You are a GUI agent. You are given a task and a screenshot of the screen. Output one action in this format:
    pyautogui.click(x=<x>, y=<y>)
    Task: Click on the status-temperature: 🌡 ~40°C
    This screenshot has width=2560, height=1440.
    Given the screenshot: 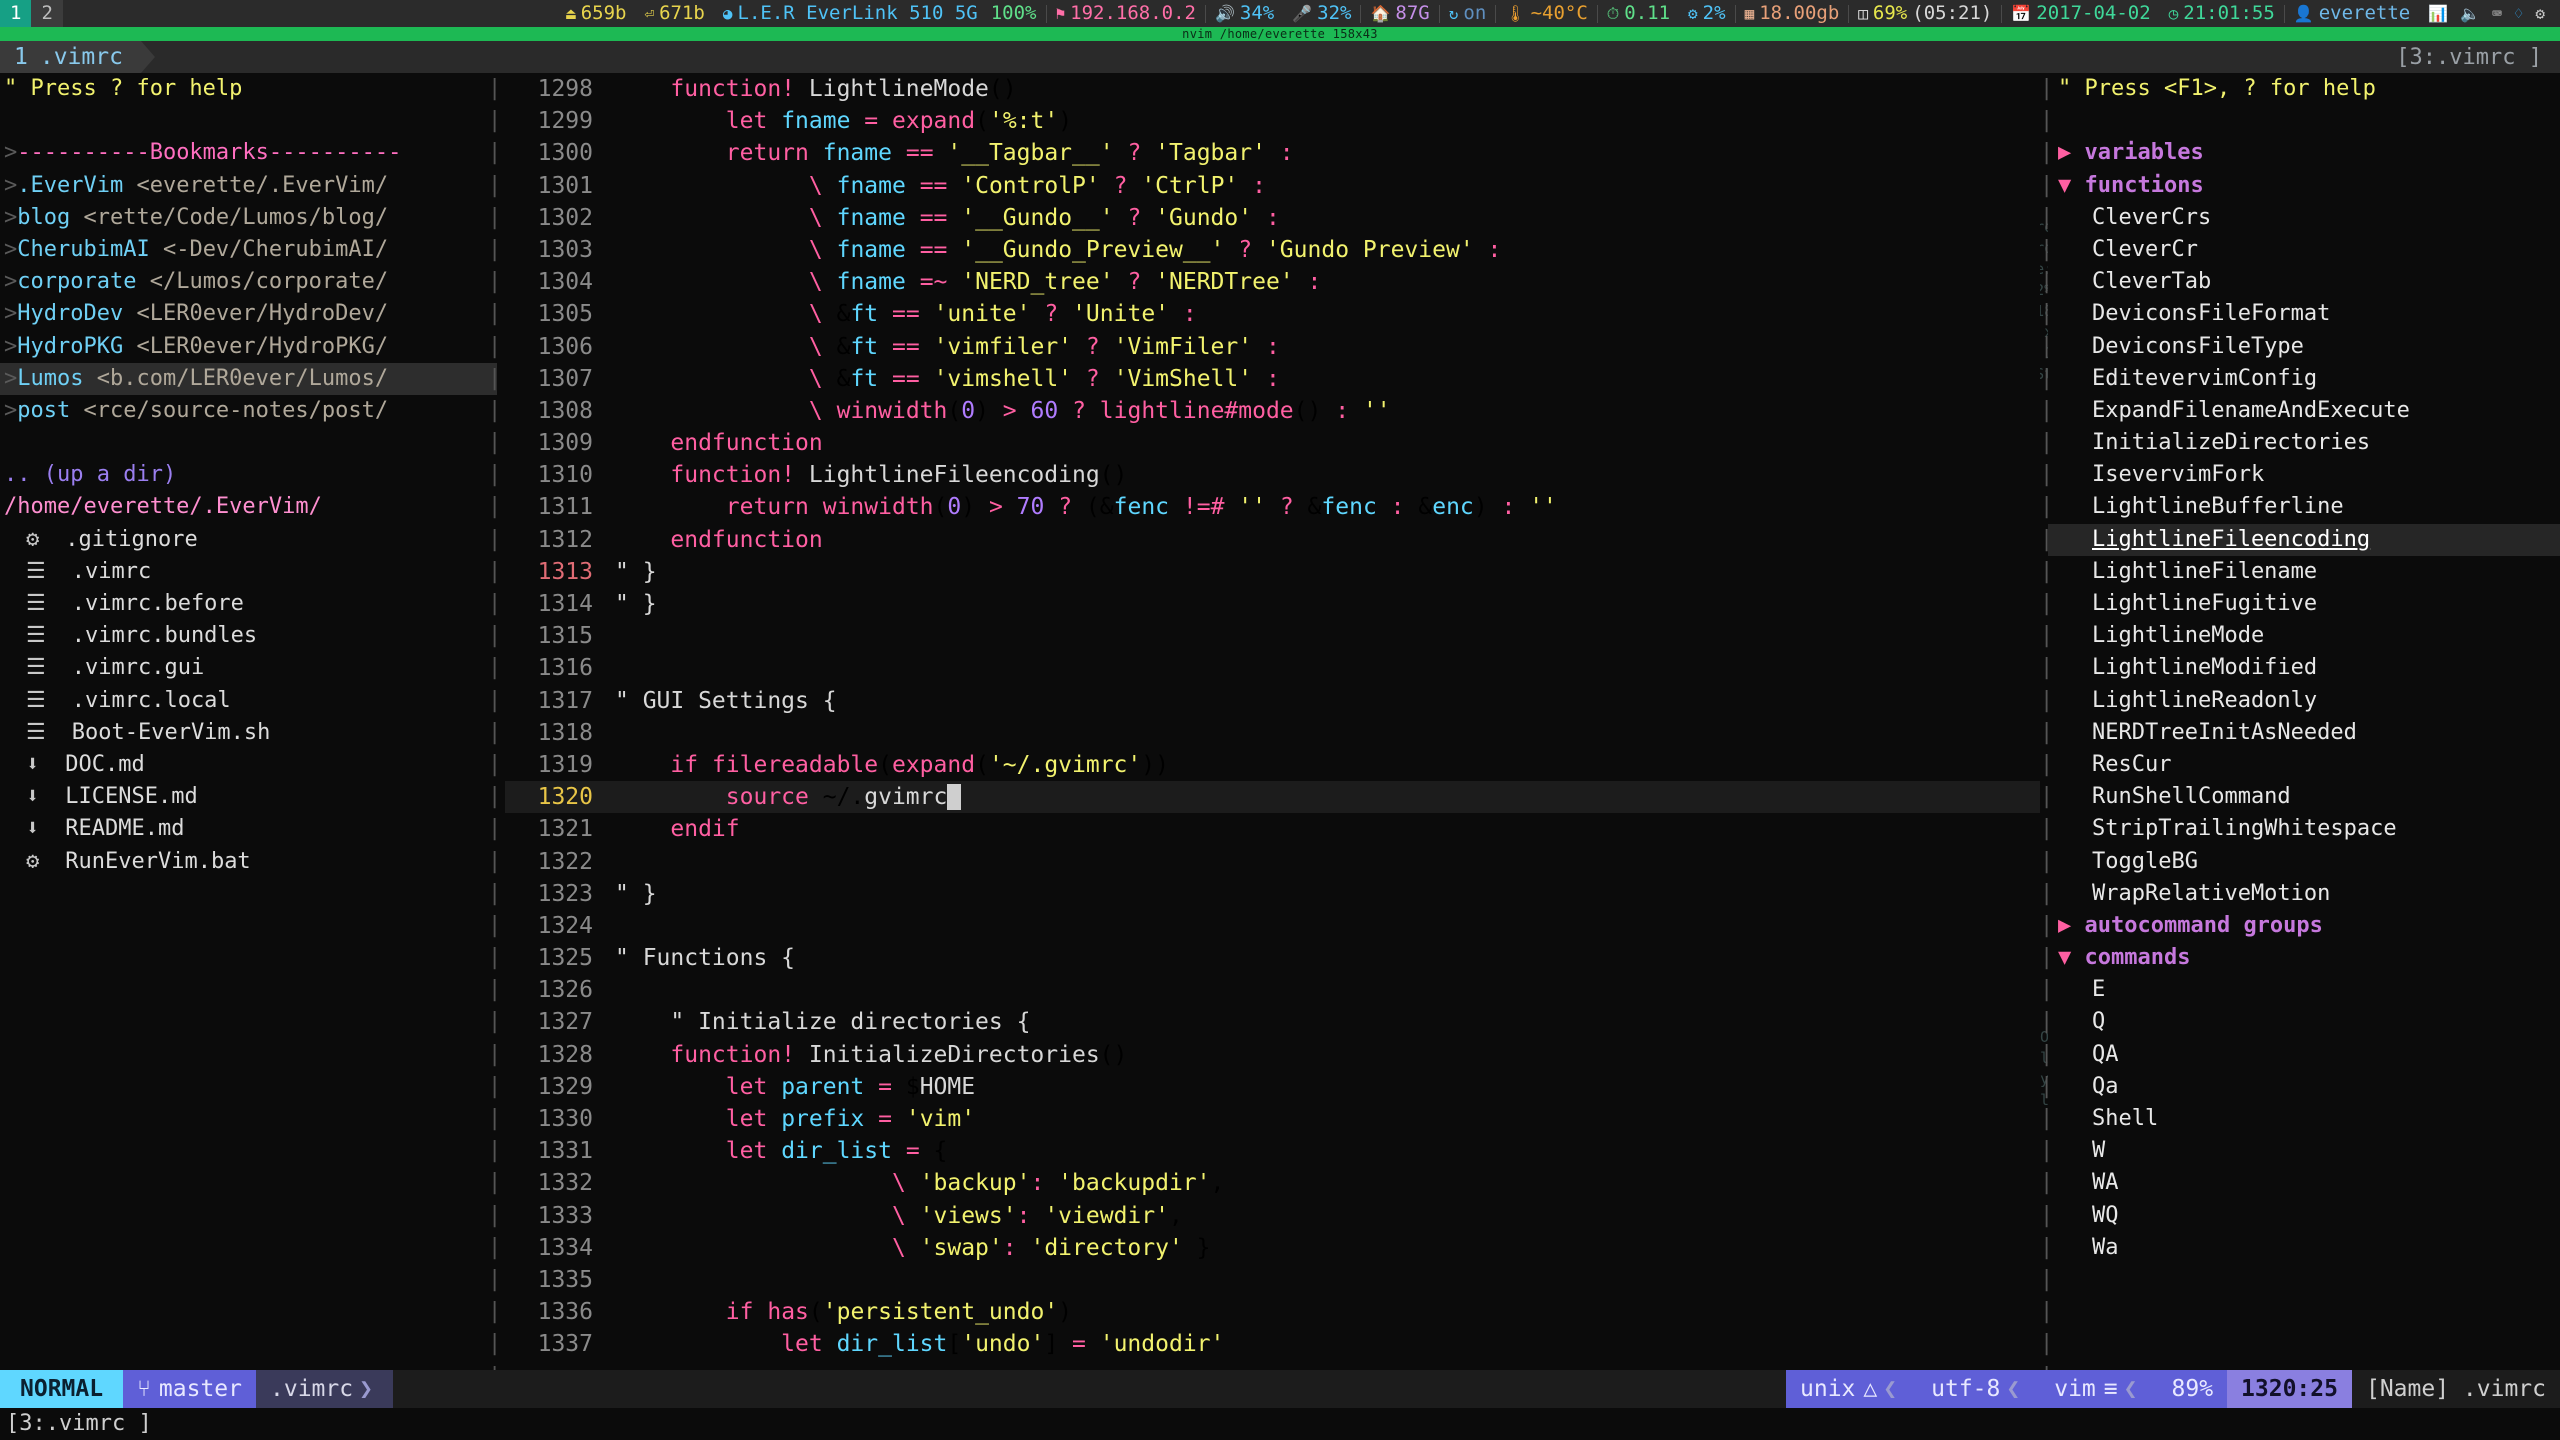 What is the action you would take?
    pyautogui.click(x=1546, y=13)
    